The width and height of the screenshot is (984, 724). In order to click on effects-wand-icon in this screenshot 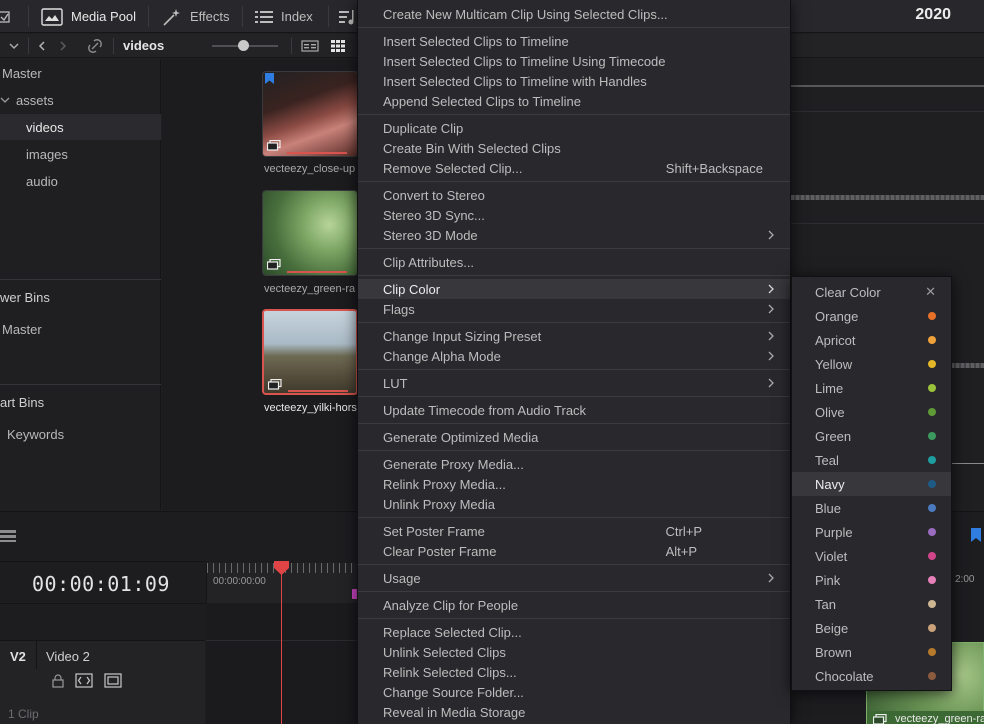, I will do `click(171, 17)`.